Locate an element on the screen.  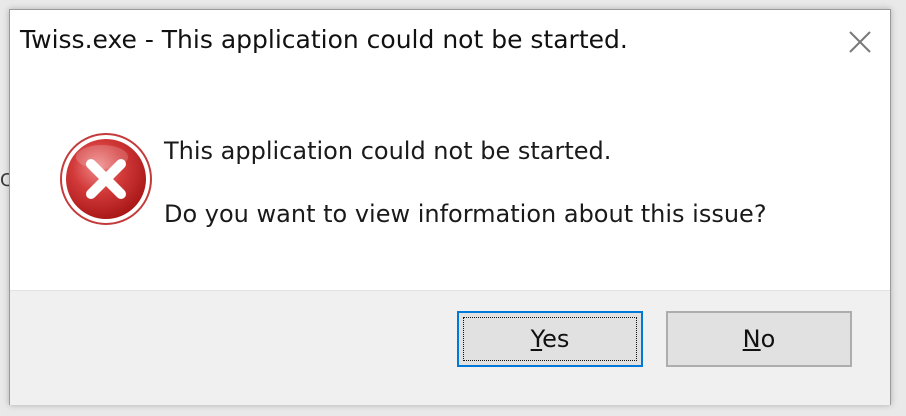
error-message: This application could not be started. is located at coordinates (388, 151).